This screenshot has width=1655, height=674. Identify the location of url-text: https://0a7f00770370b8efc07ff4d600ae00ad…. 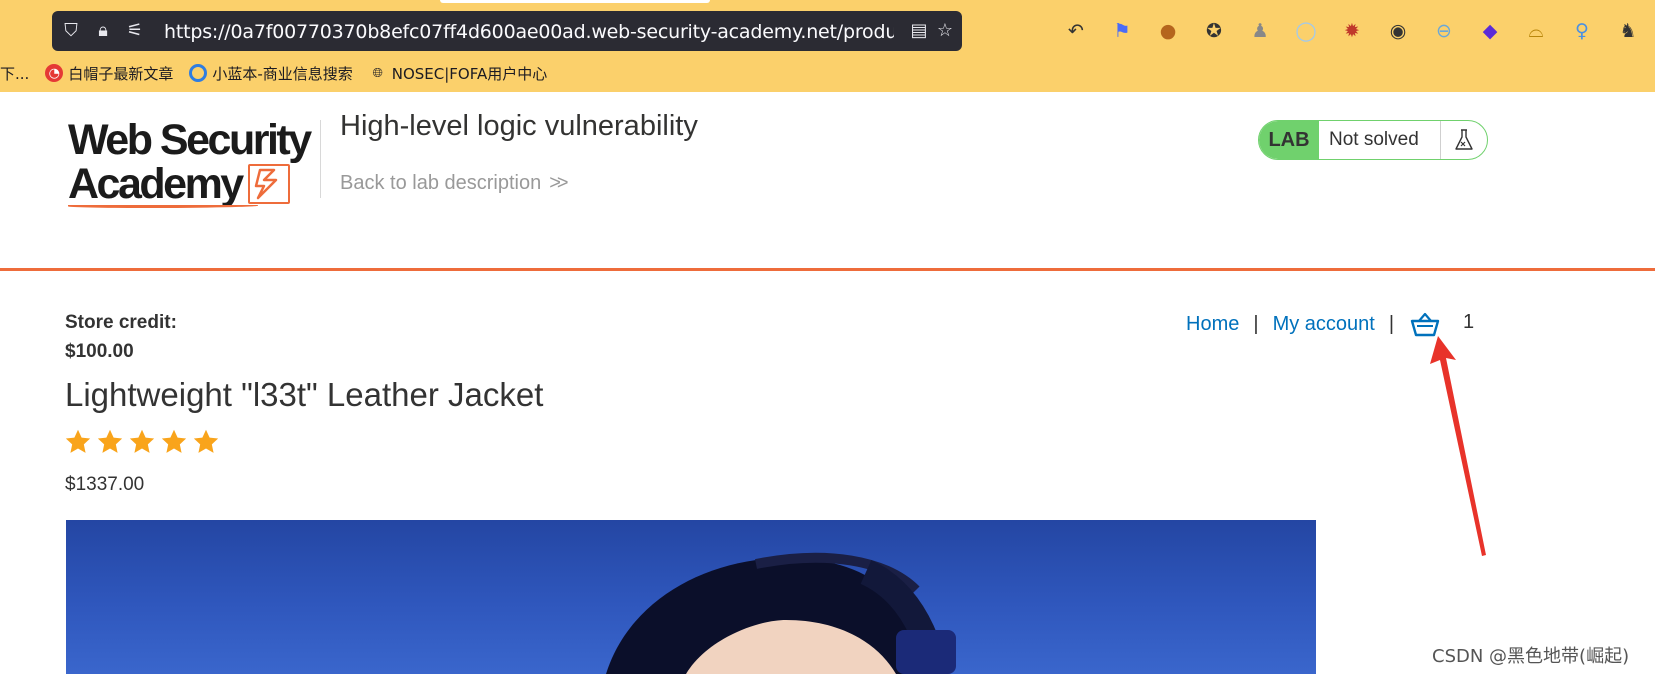
(529, 32).